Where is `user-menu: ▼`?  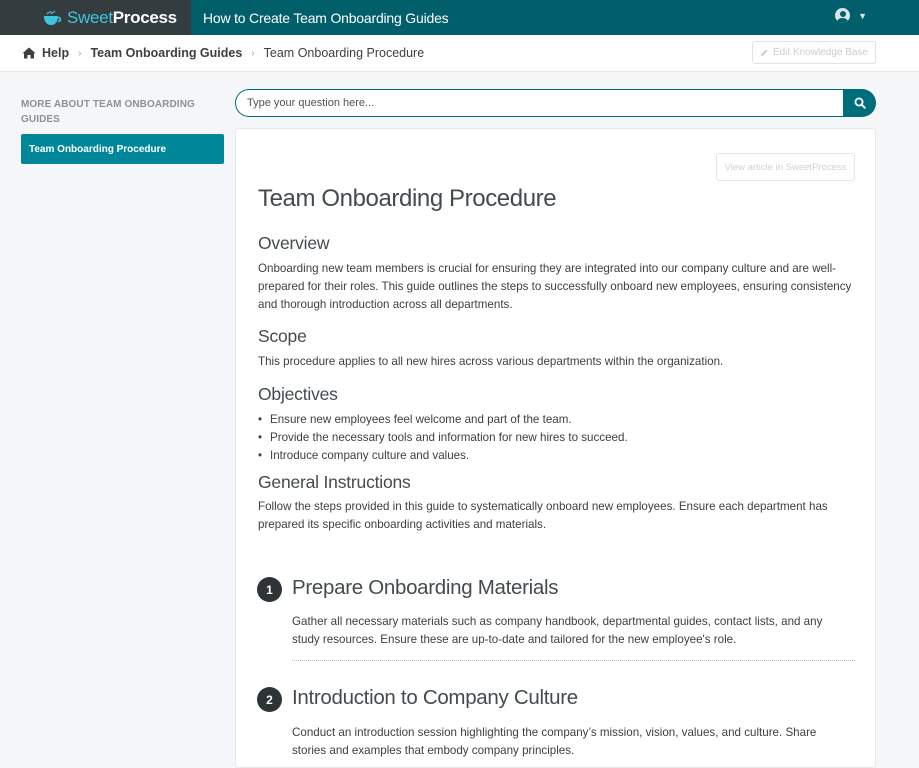 user-menu: ▼ is located at coordinates (851, 15).